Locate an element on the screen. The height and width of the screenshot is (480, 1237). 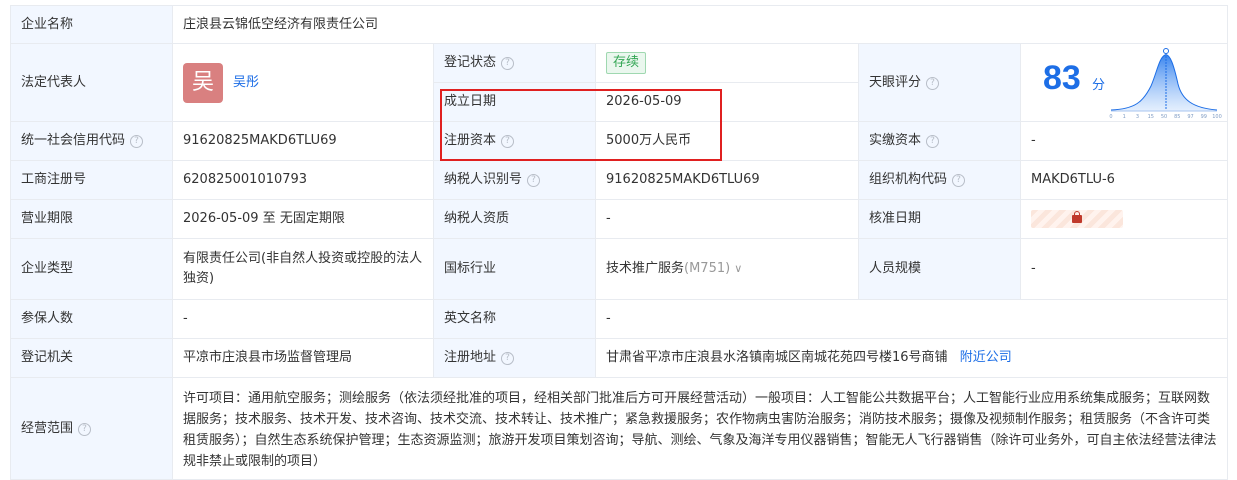
status-label-cell: 登记状态? is located at coordinates (514, 63).